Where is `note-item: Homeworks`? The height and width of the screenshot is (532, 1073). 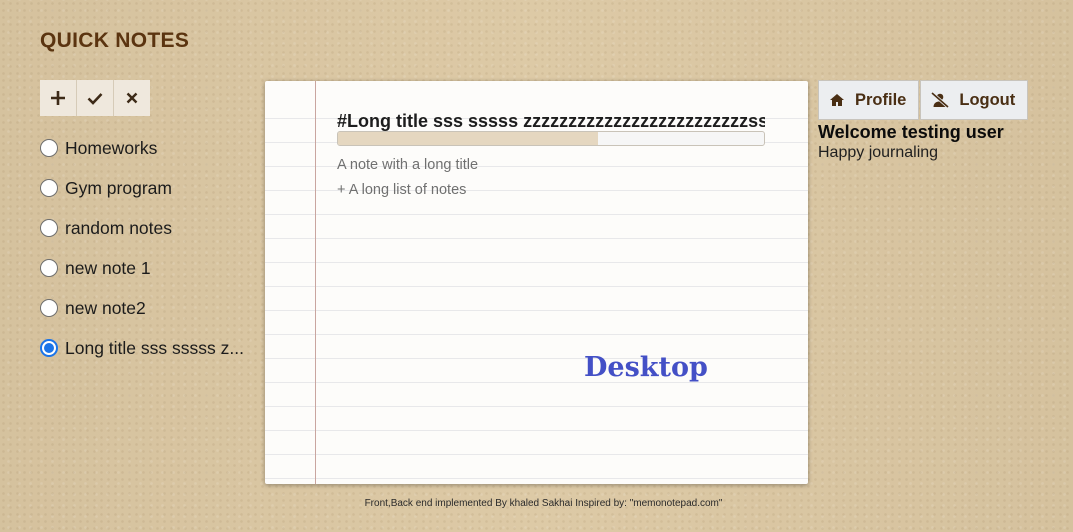 note-item: Homeworks is located at coordinates (142, 148).